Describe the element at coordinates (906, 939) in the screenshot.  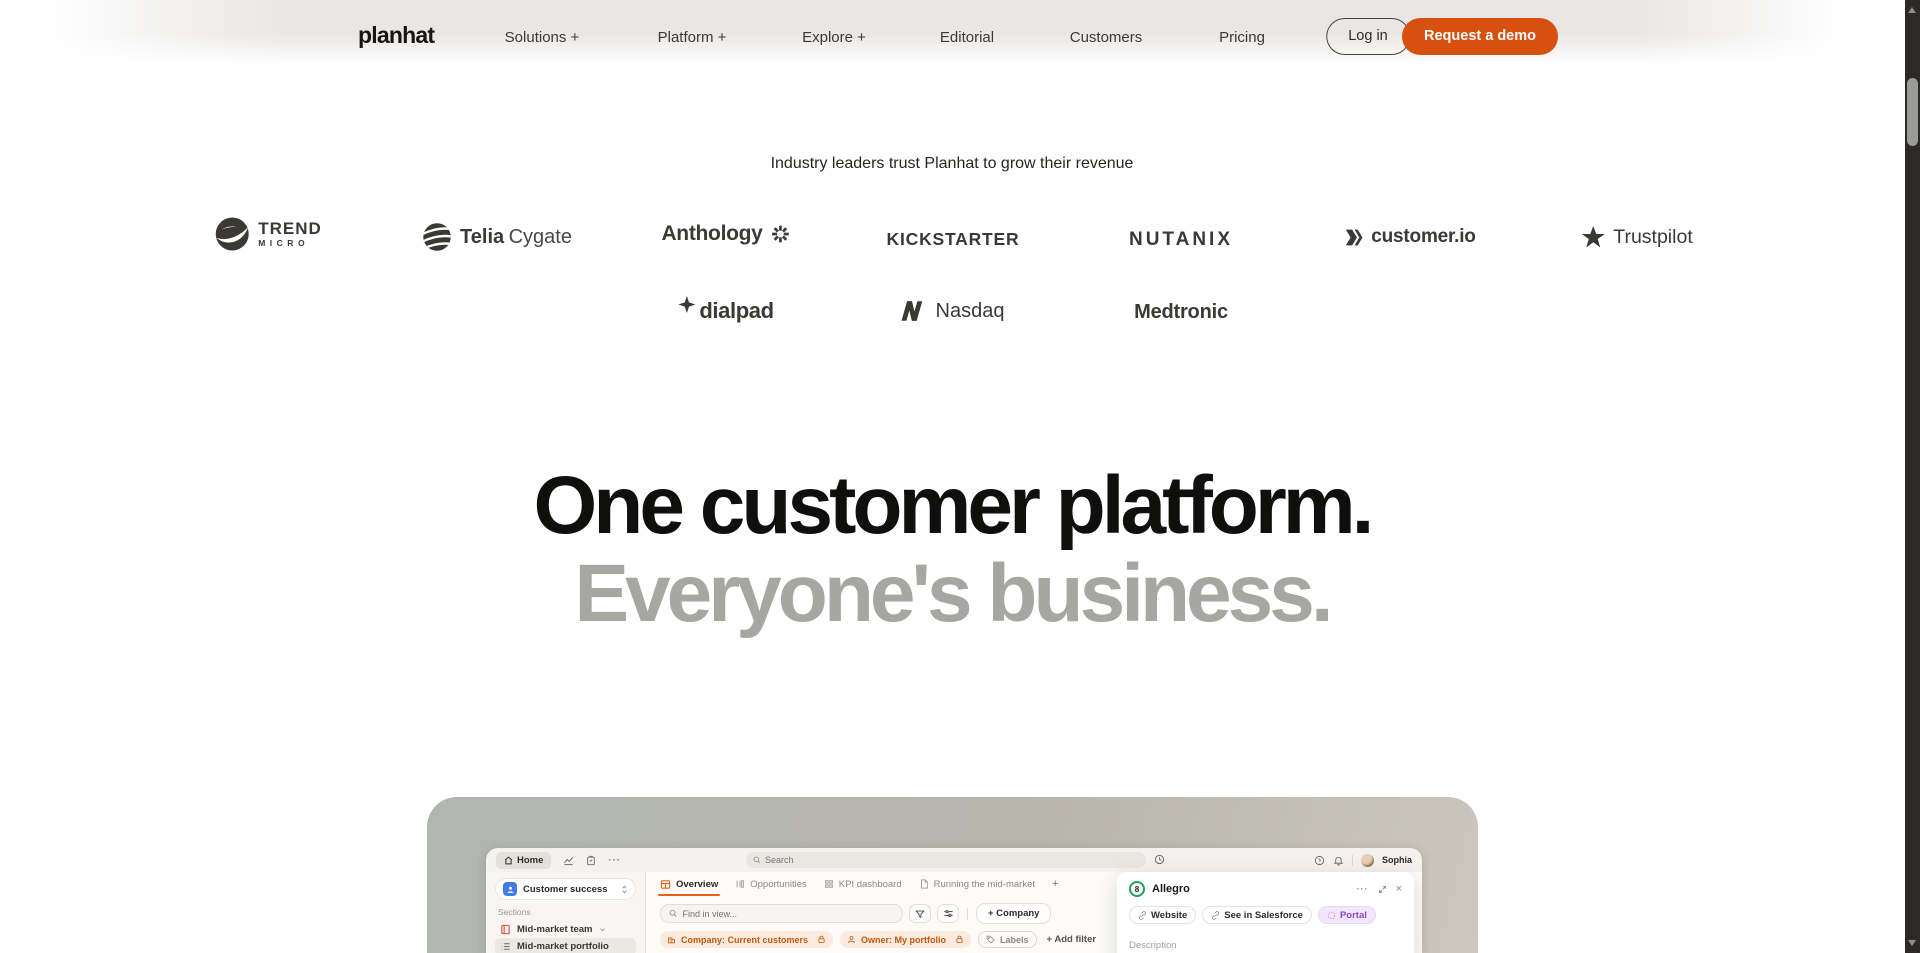
I see `filter-pill-owner: Owner: My portfolio` at that location.